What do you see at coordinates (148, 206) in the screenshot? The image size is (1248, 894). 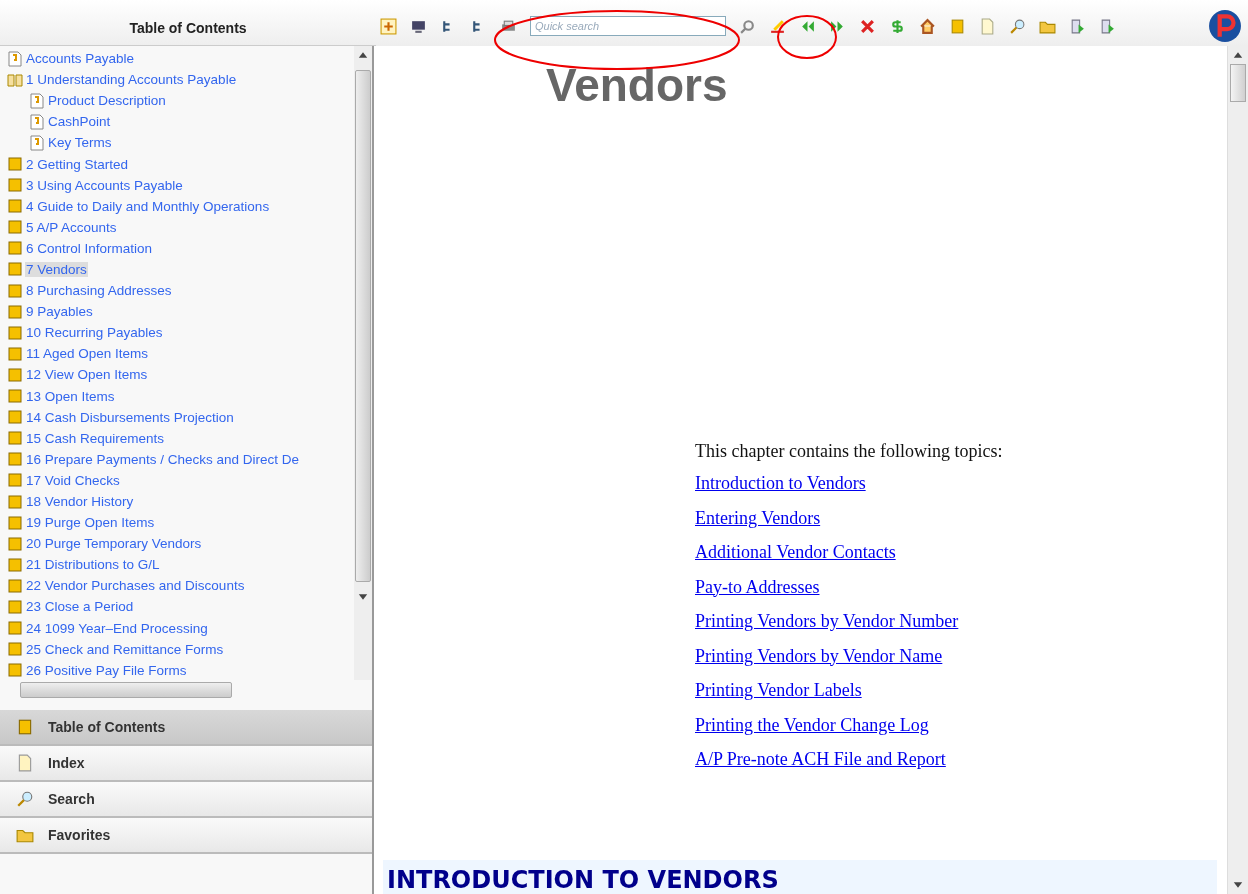 I see `toc-item: 4 Guide to Daily and Monthly Operations` at bounding box center [148, 206].